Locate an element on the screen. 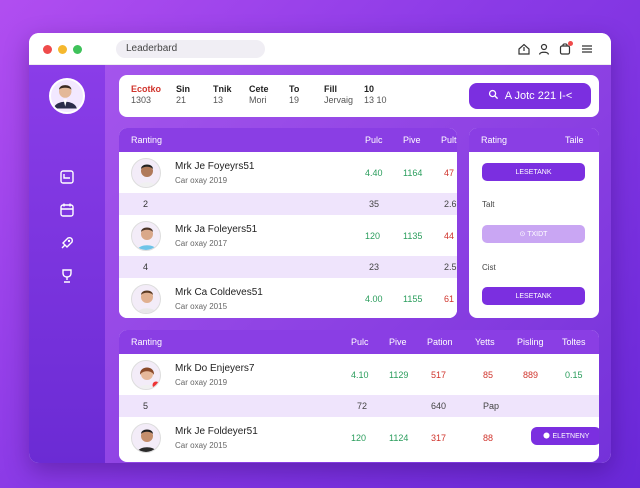 The height and width of the screenshot is (488, 640). stat-value: 4.00 is located at coordinates (374, 299).